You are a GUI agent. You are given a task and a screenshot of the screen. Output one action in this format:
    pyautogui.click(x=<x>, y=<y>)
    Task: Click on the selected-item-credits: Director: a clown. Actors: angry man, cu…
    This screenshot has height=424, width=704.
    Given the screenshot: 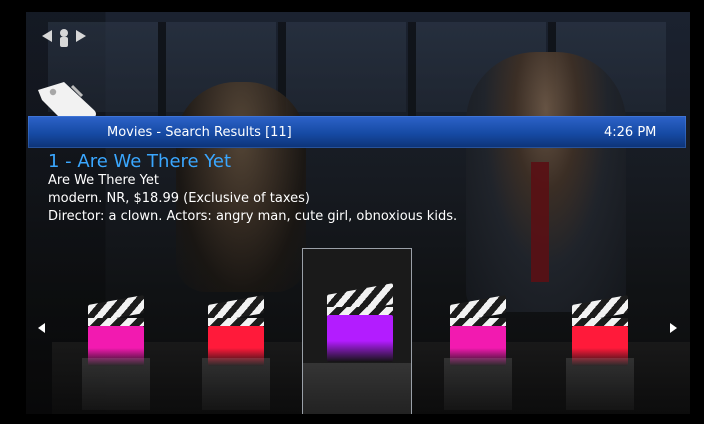 What is the action you would take?
    pyautogui.click(x=253, y=216)
    